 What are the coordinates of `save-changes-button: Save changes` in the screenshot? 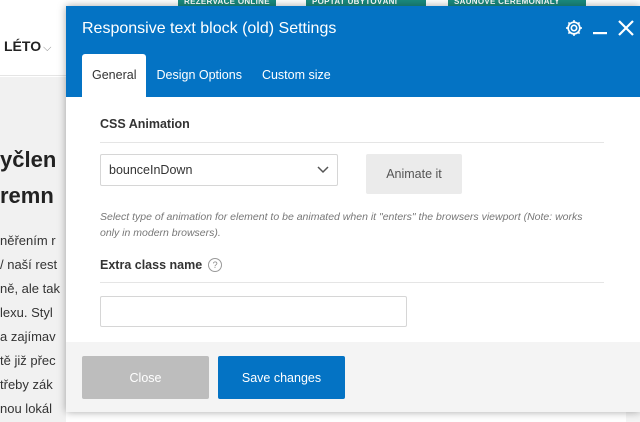 It's located at (281, 377).